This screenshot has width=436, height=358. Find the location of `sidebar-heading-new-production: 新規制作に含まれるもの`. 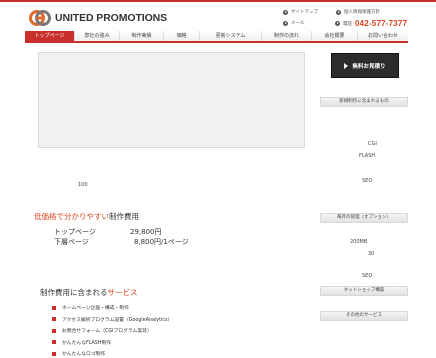

sidebar-heading-new-production: 新規制作に含まれるもの is located at coordinates (364, 102).